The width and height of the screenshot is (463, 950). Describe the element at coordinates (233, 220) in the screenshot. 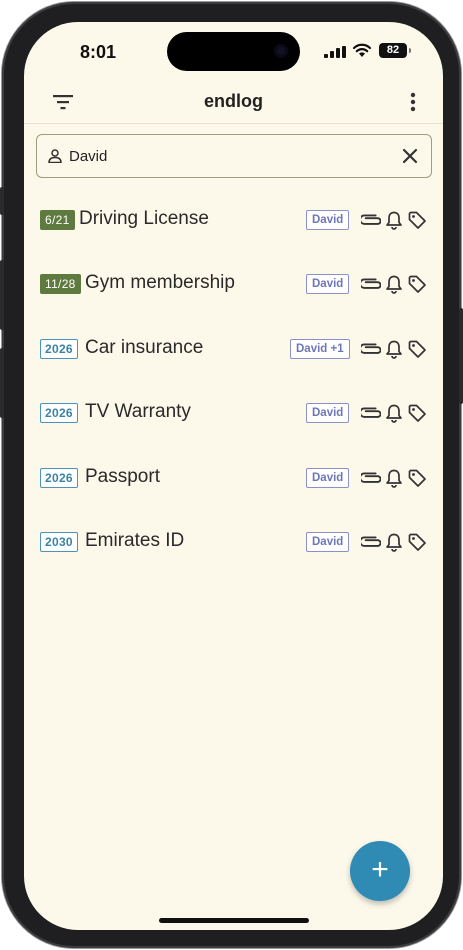

I see `list-item: 6/21 Driving License David` at that location.